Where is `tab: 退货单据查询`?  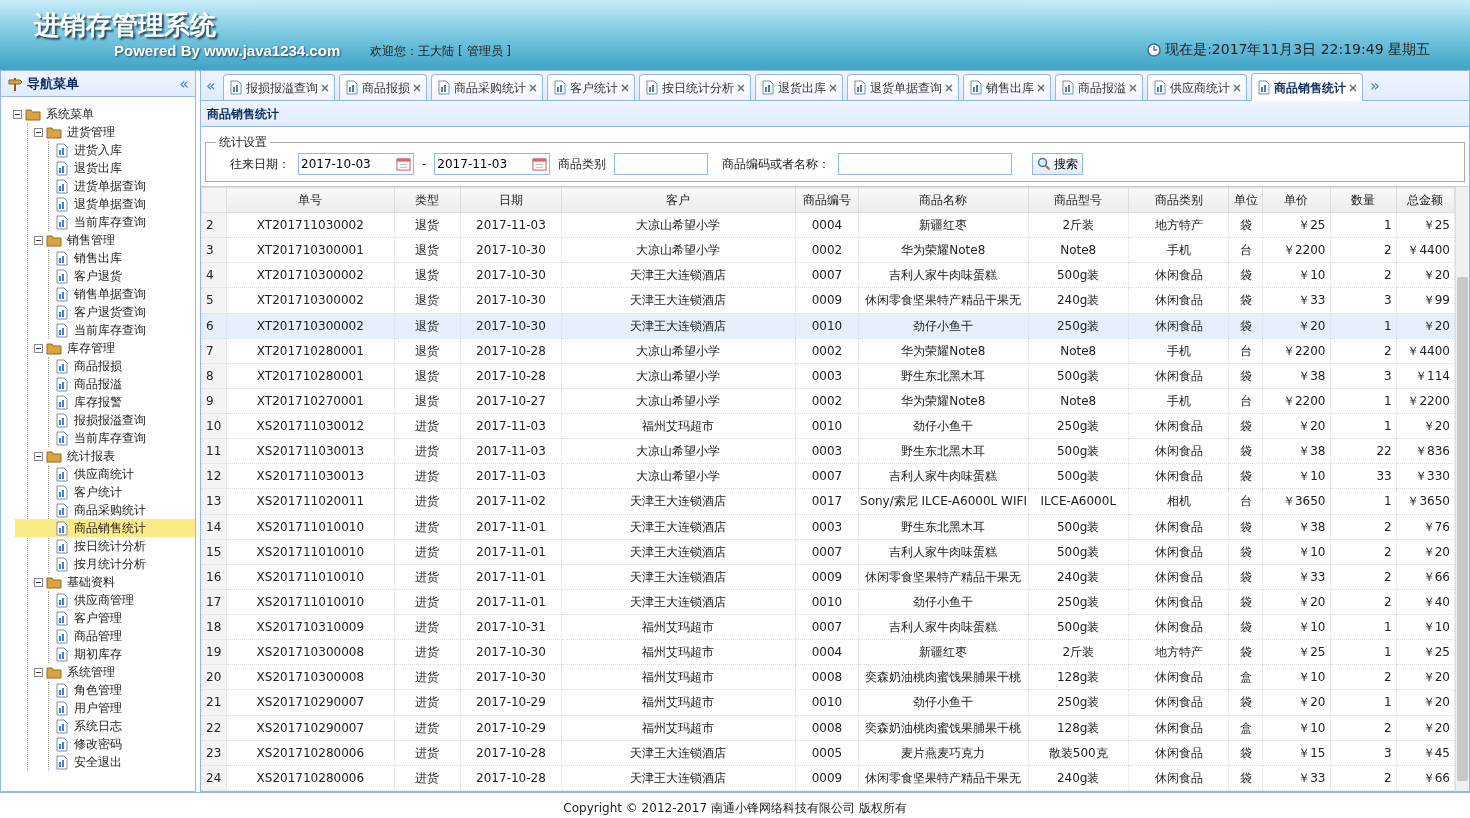
tab: 退货单据查询 is located at coordinates (903, 87).